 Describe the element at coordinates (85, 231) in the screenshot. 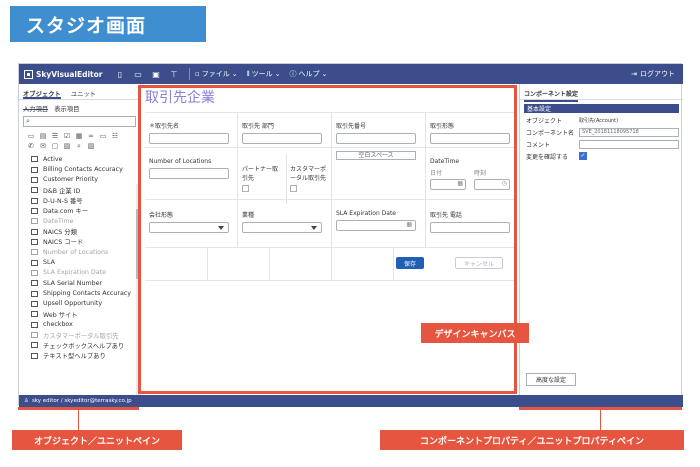

I see `list-item: NAICS 分類` at that location.